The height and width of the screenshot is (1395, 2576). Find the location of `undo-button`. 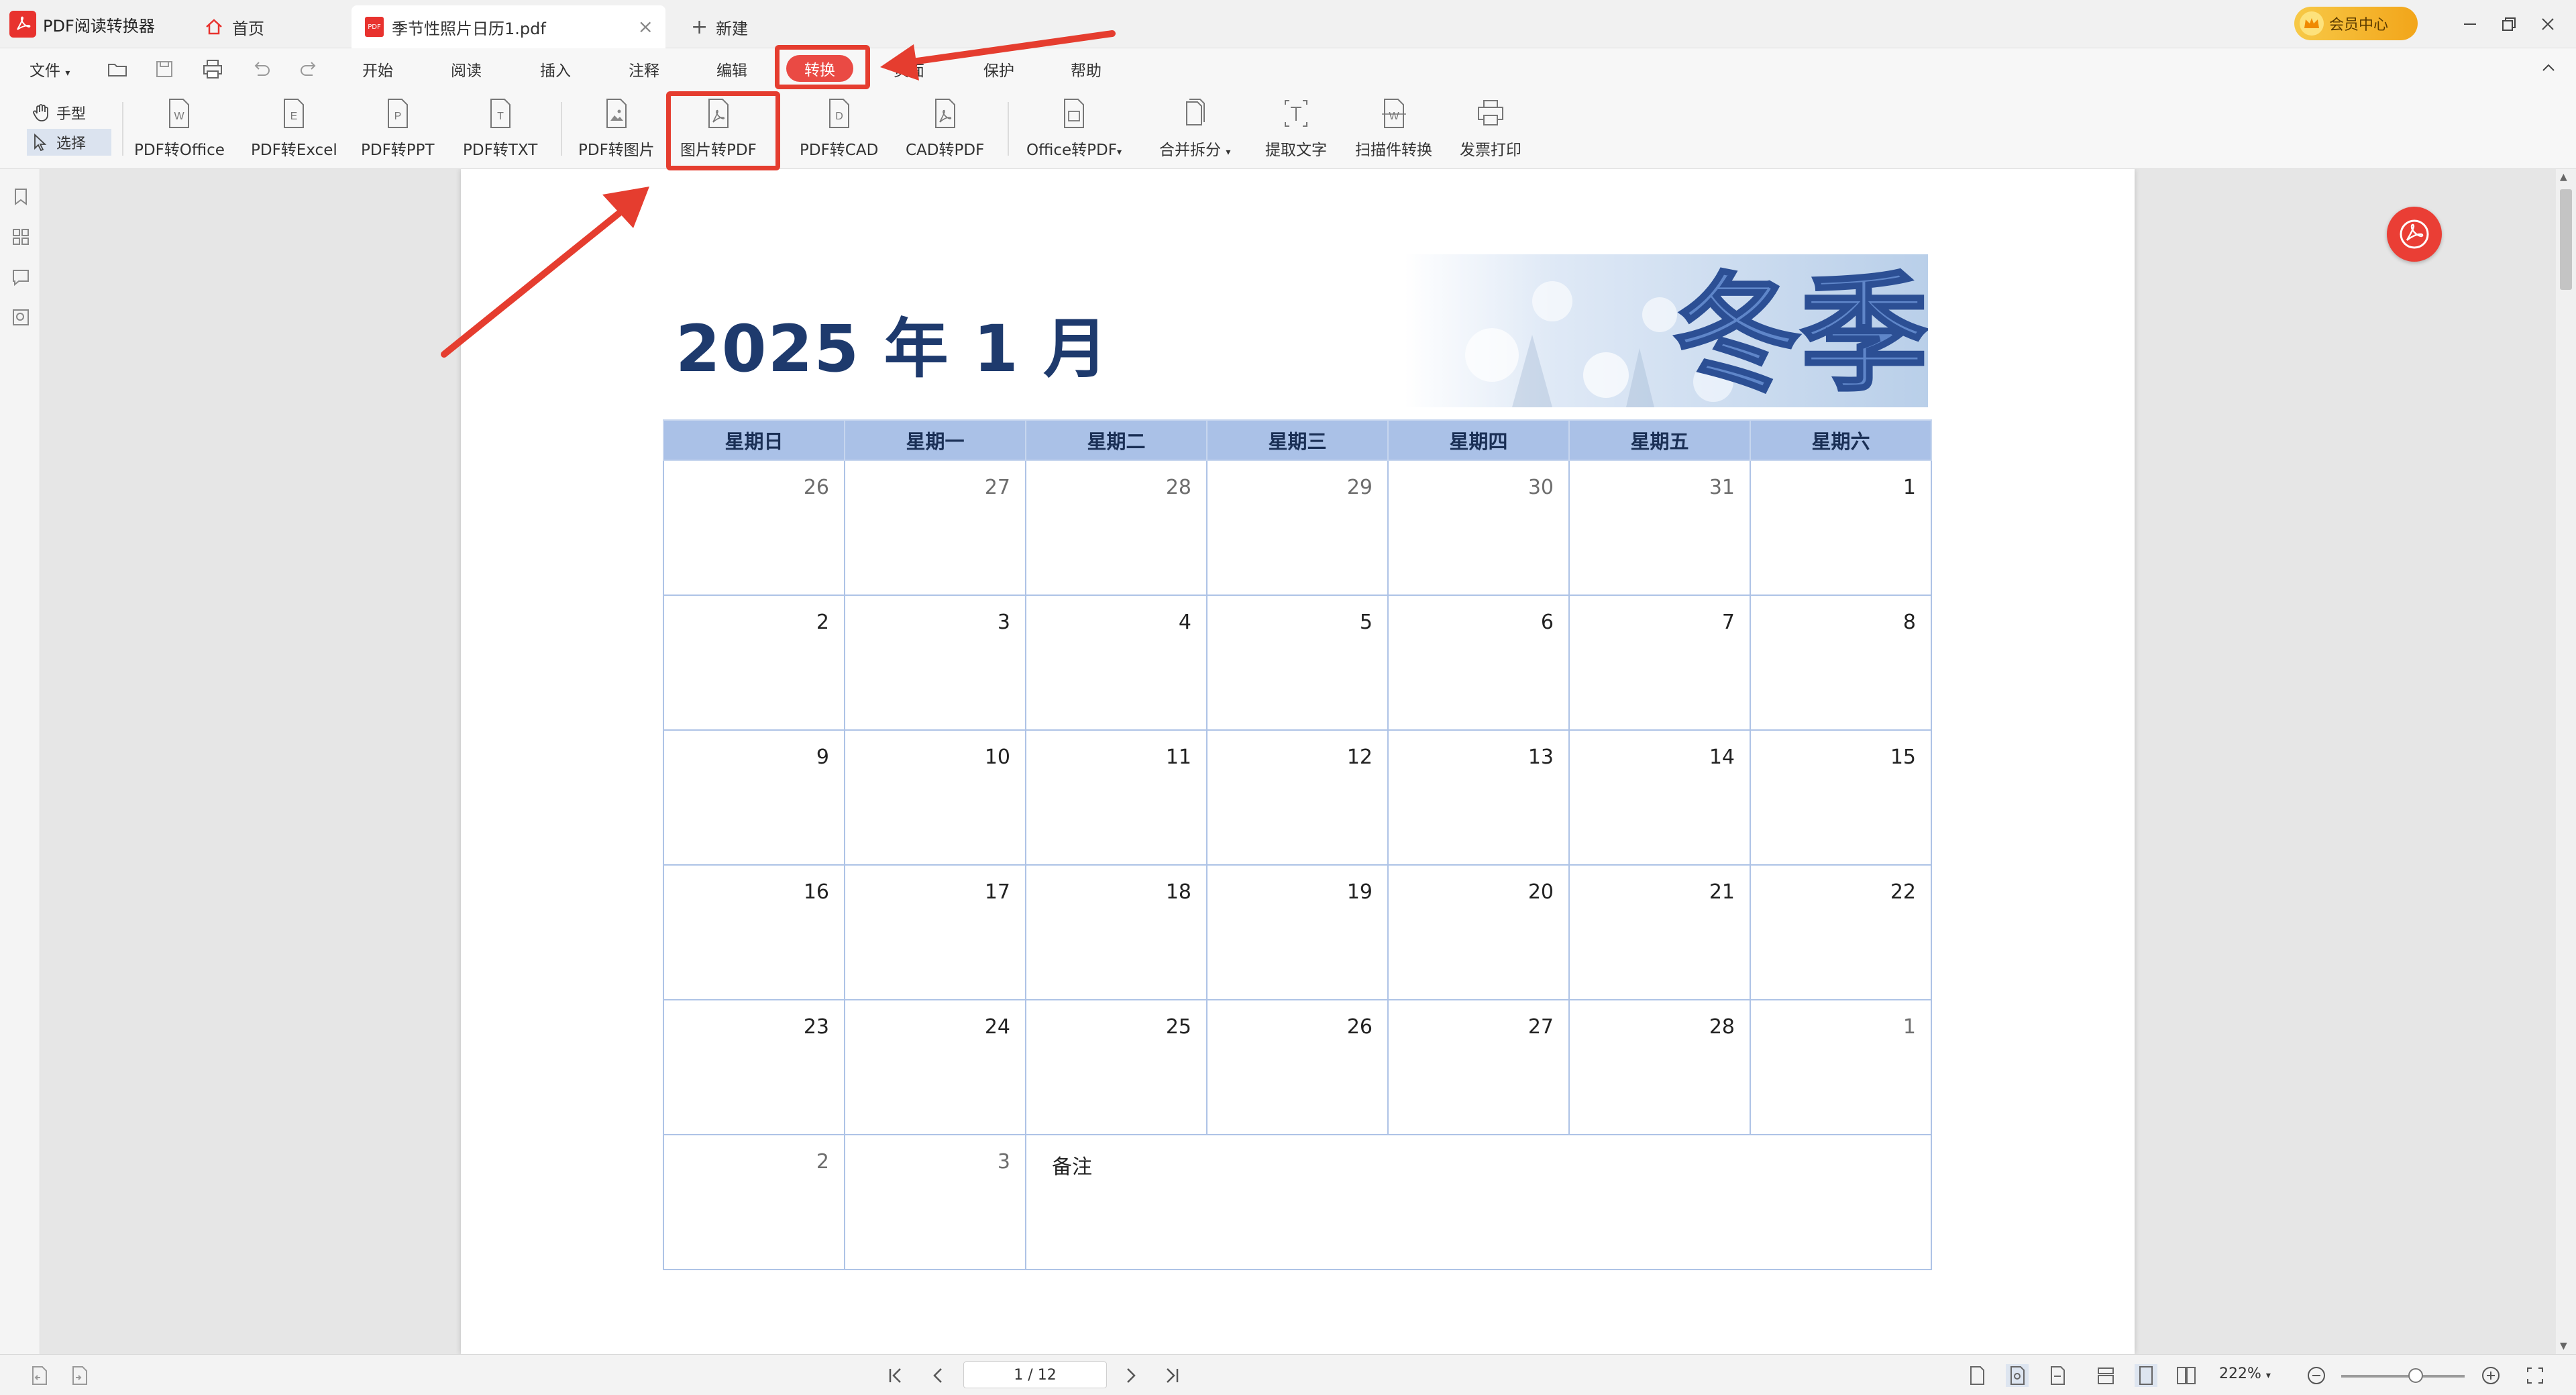

undo-button is located at coordinates (261, 69).